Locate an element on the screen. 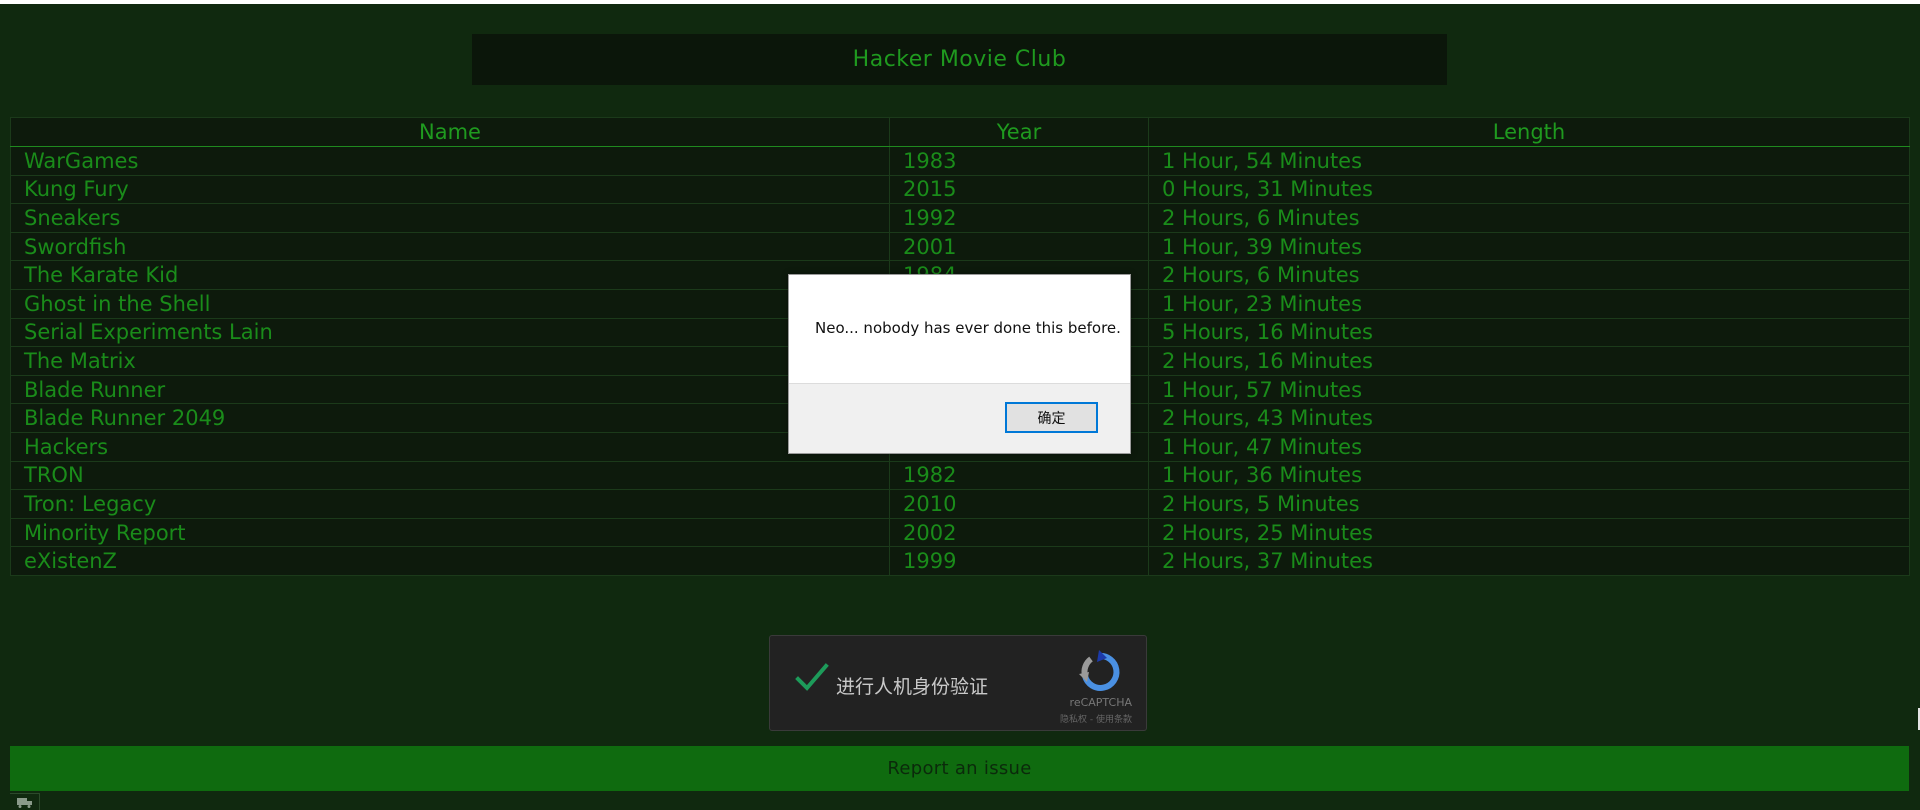 Image resolution: width=1920 pixels, height=810 pixels. recaptcha-logo-icon is located at coordinates (1099, 670).